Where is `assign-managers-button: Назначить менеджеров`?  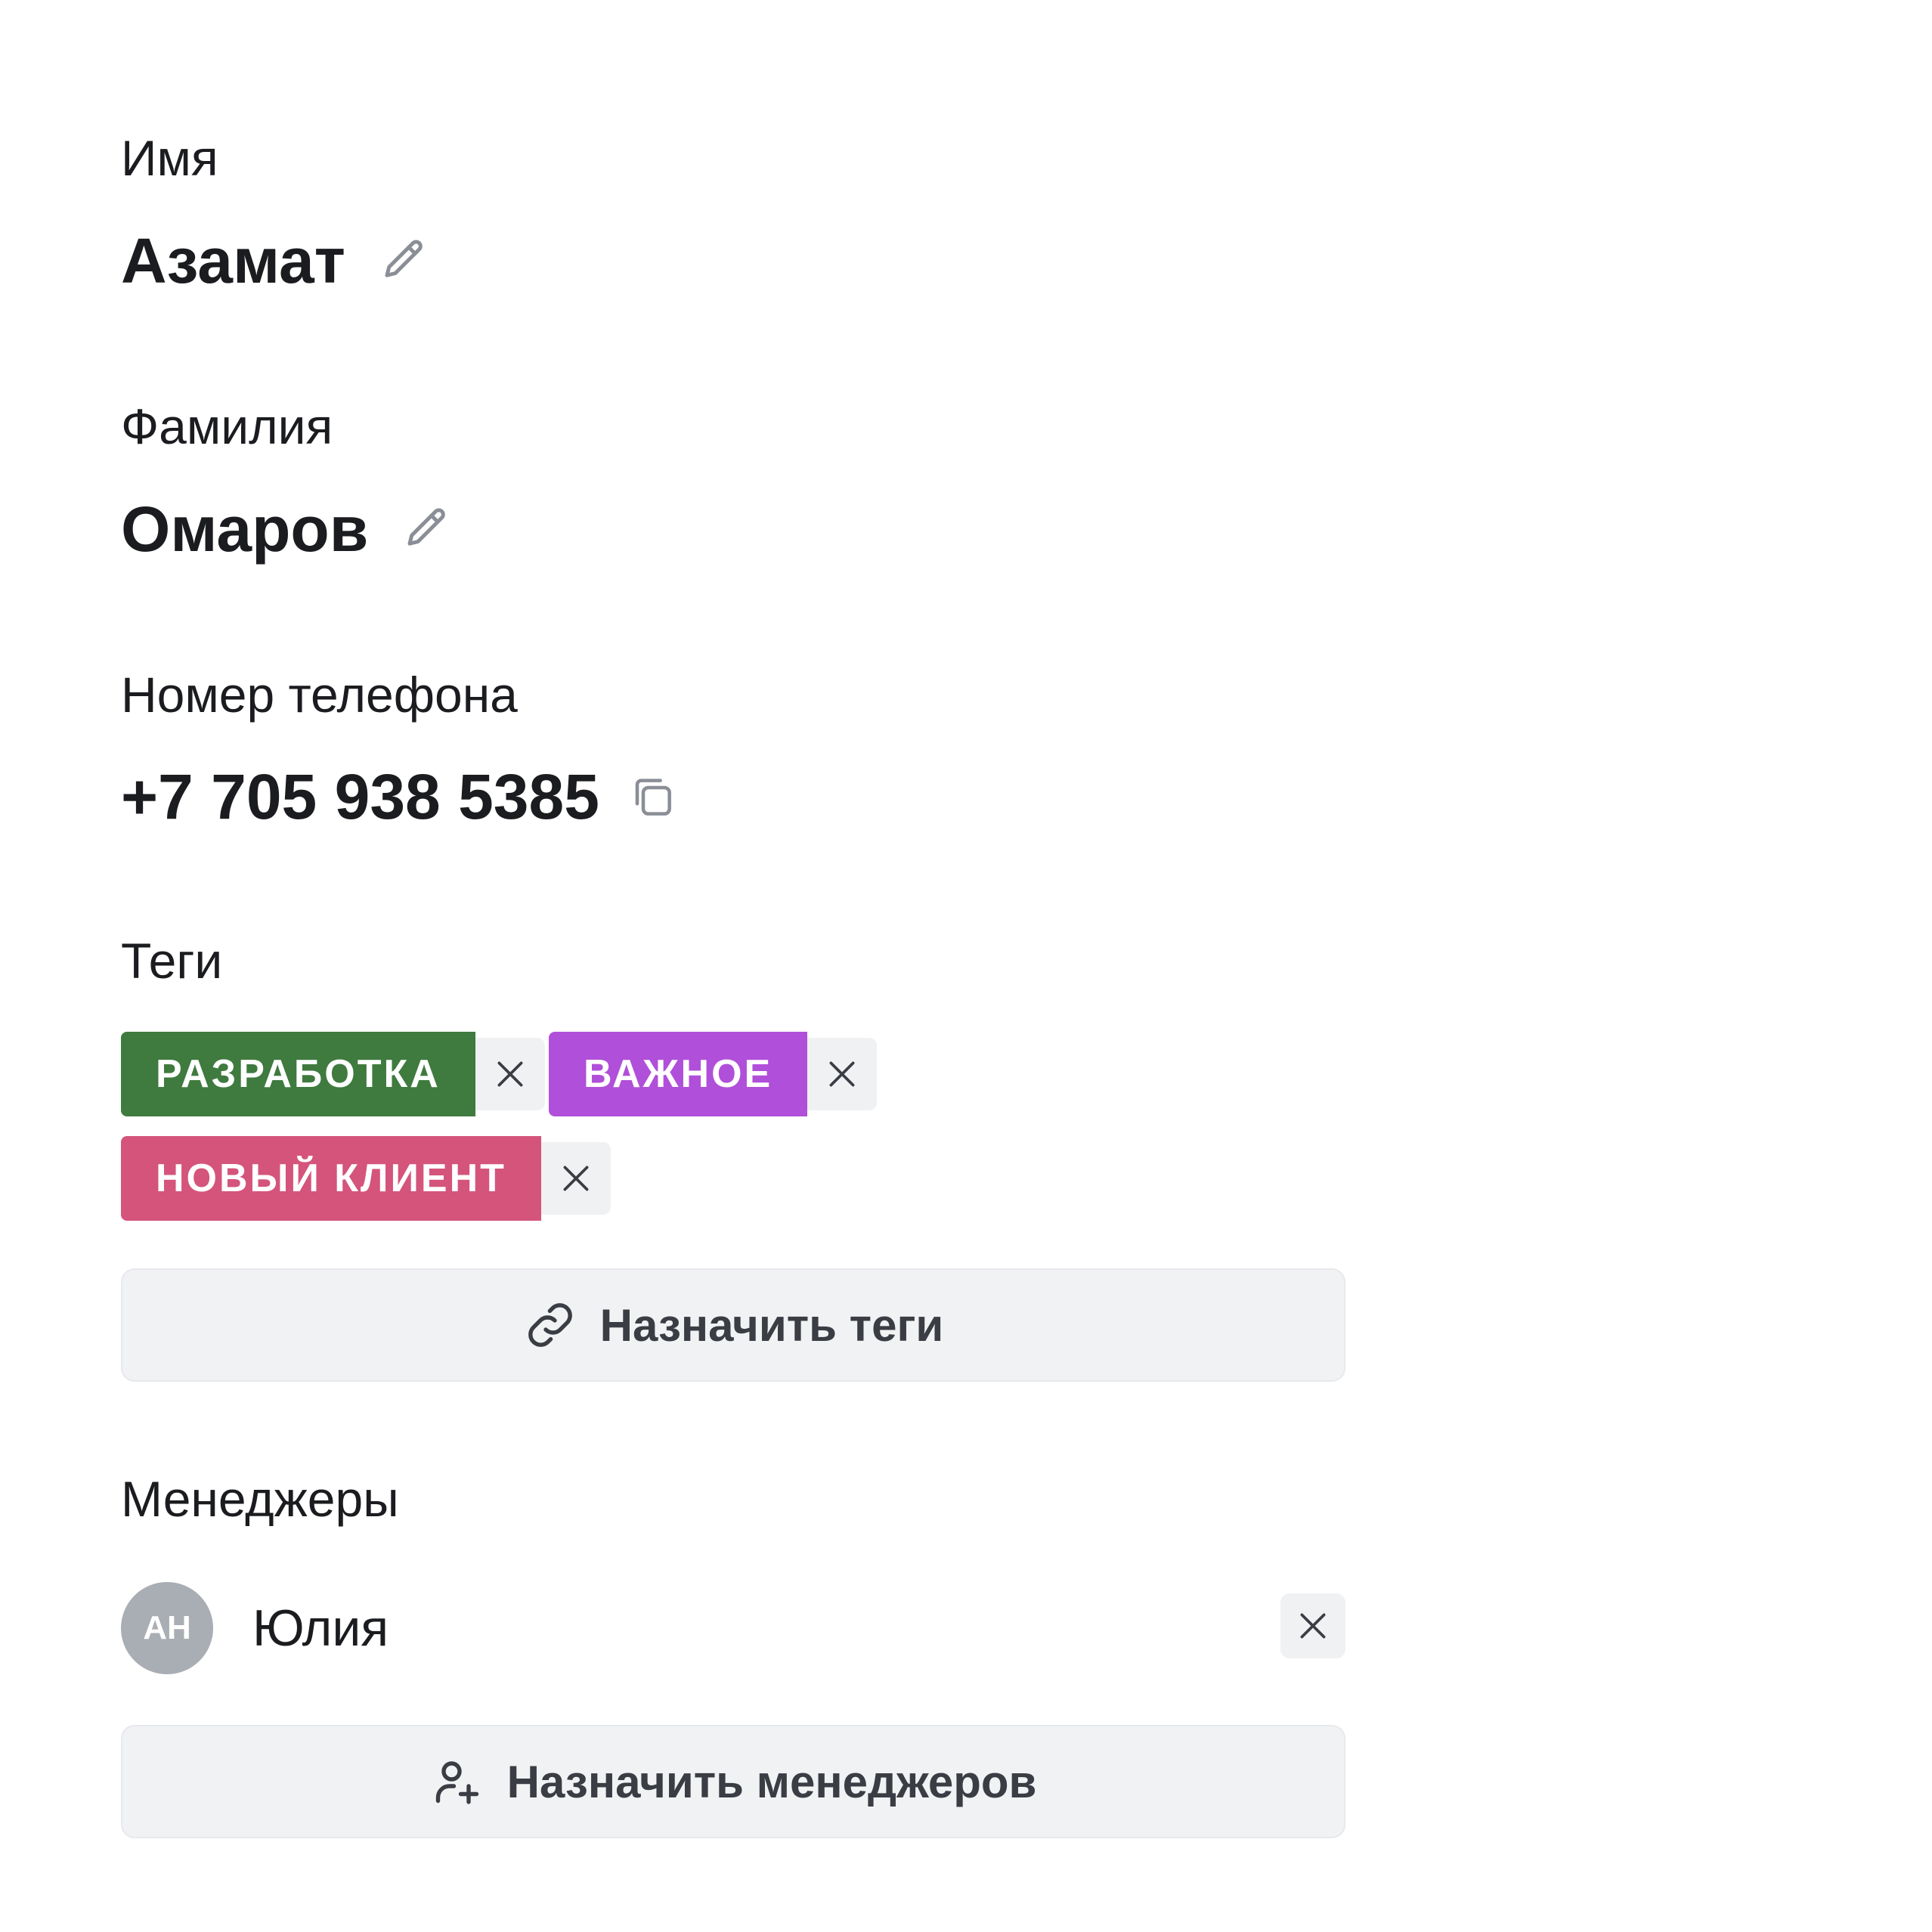
assign-managers-button: Назначить менеджеров is located at coordinates (733, 1781).